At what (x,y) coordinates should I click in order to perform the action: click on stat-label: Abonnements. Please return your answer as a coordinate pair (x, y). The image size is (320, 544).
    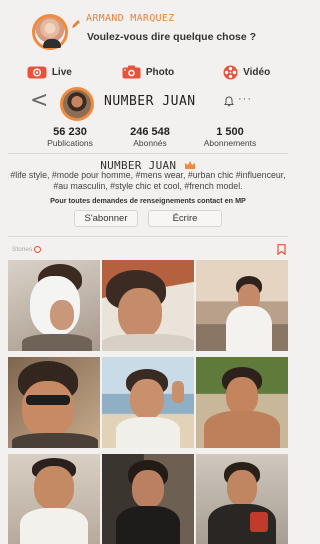
    Looking at the image, I should click on (230, 143).